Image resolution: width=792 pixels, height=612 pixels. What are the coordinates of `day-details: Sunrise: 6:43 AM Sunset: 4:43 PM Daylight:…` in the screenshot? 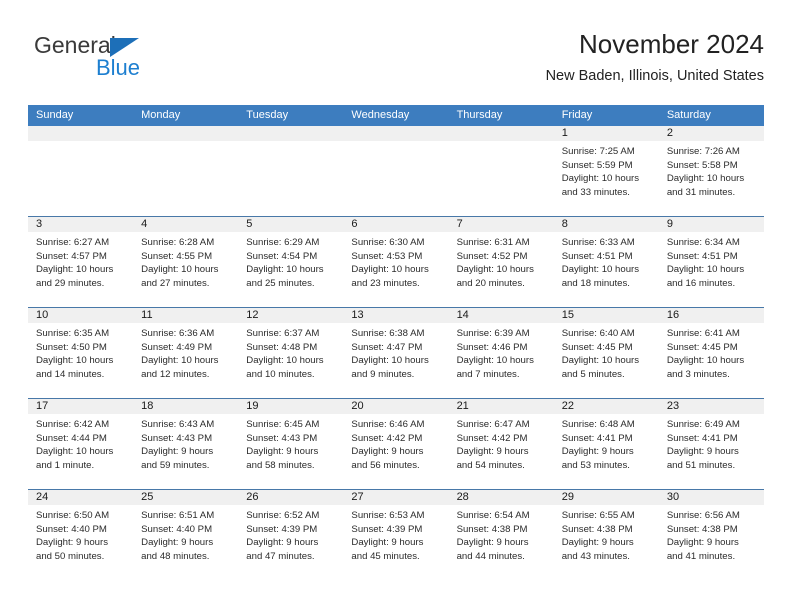 It's located at (185, 443).